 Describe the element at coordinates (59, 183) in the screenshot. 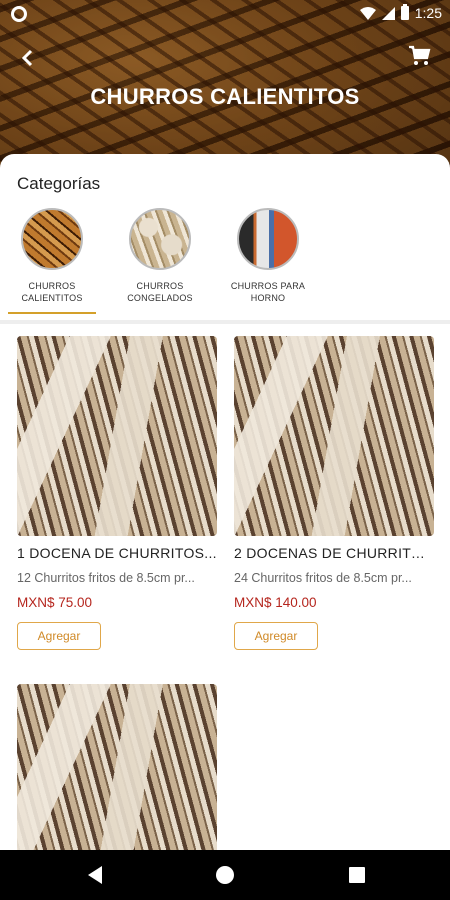

I see `categories-title: Categorías` at that location.